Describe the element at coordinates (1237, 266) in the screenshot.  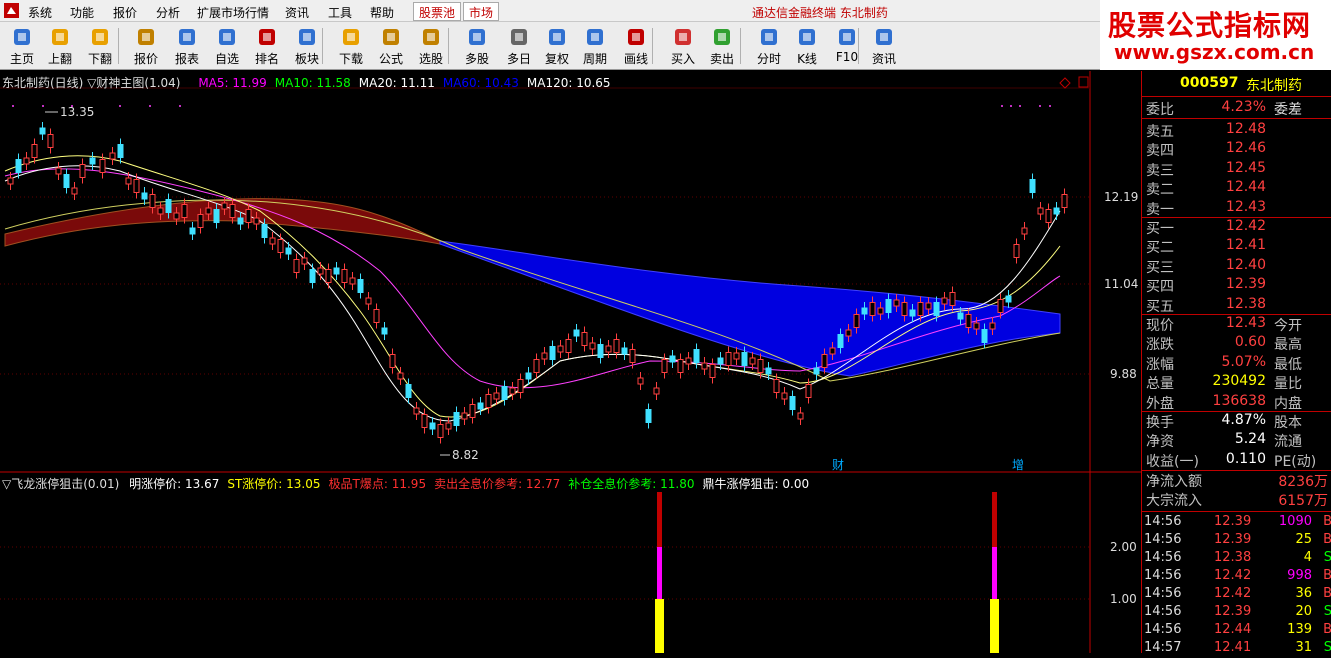
I see `bid-level: 买三 12.40` at that location.